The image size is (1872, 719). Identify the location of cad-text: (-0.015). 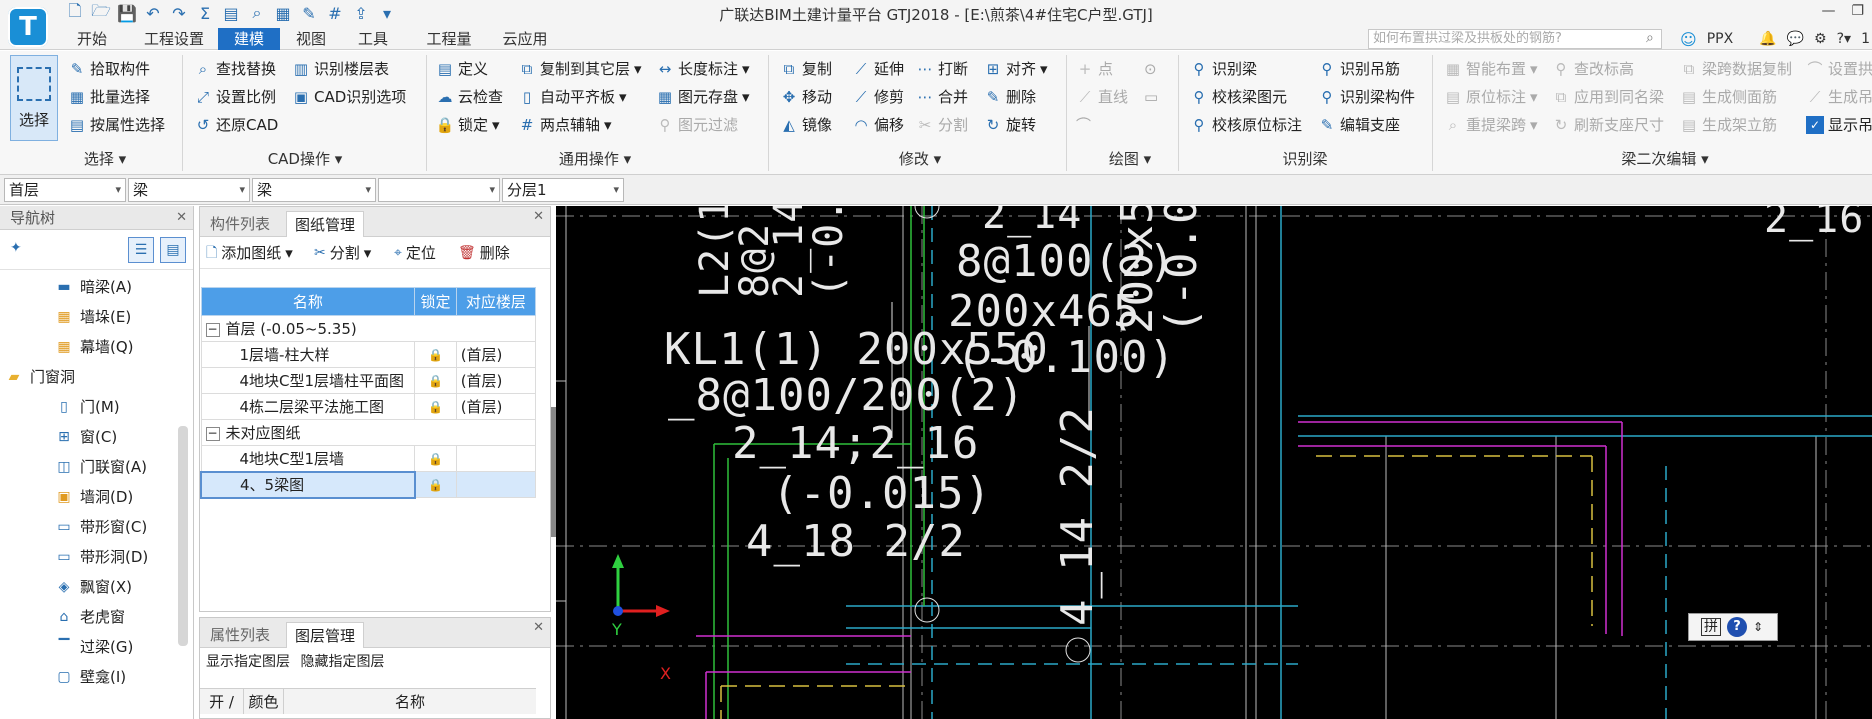
(882, 493).